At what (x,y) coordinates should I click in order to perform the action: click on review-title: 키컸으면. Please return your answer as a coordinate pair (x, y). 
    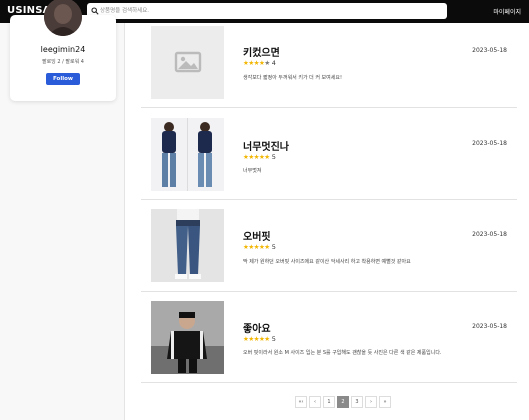
    Looking at the image, I should click on (261, 53).